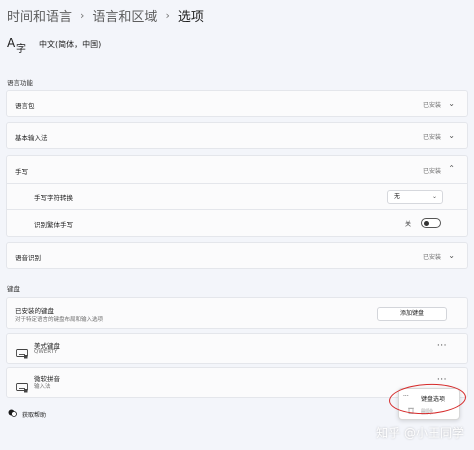 The width and height of the screenshot is (474, 450). Describe the element at coordinates (59, 320) in the screenshot. I see `installed-keyboards-subtitle: 对于特定语言的键盘布局和输入选项` at that location.